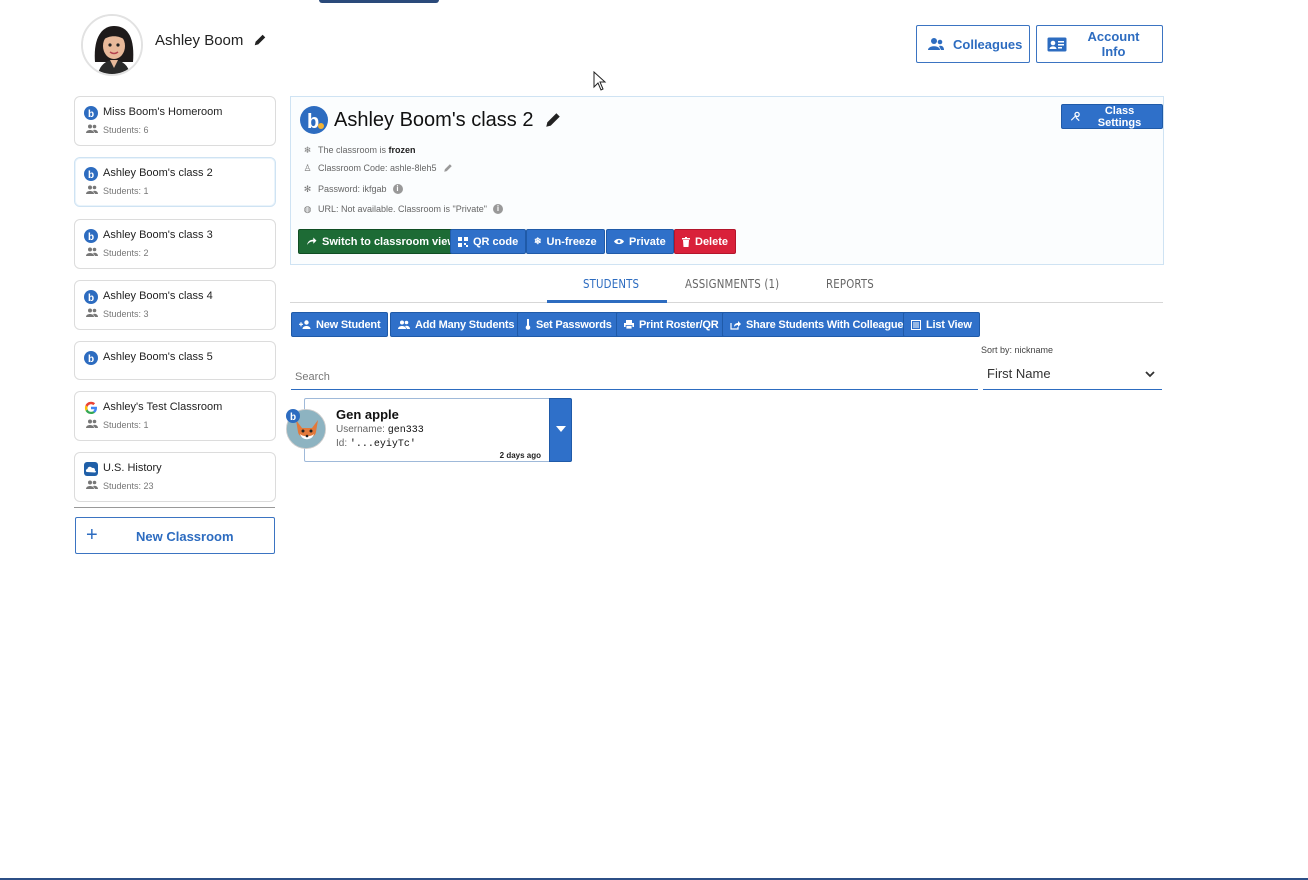  I want to click on list-view-button: List View, so click(941, 324).